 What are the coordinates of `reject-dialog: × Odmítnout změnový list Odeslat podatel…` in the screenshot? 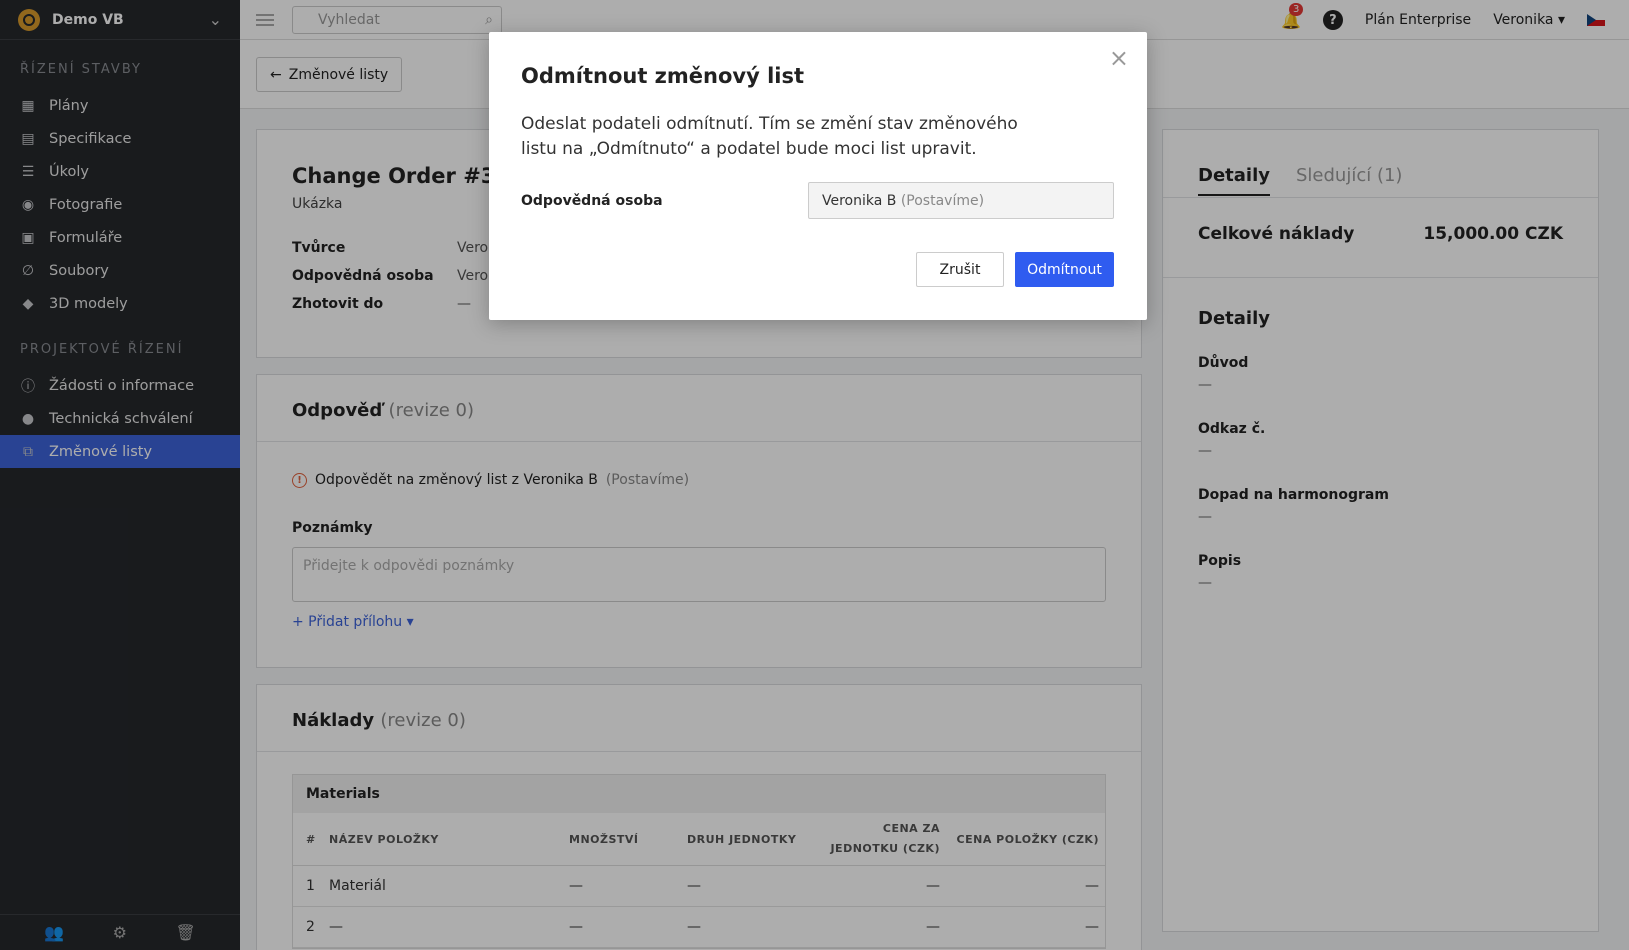 It's located at (818, 176).